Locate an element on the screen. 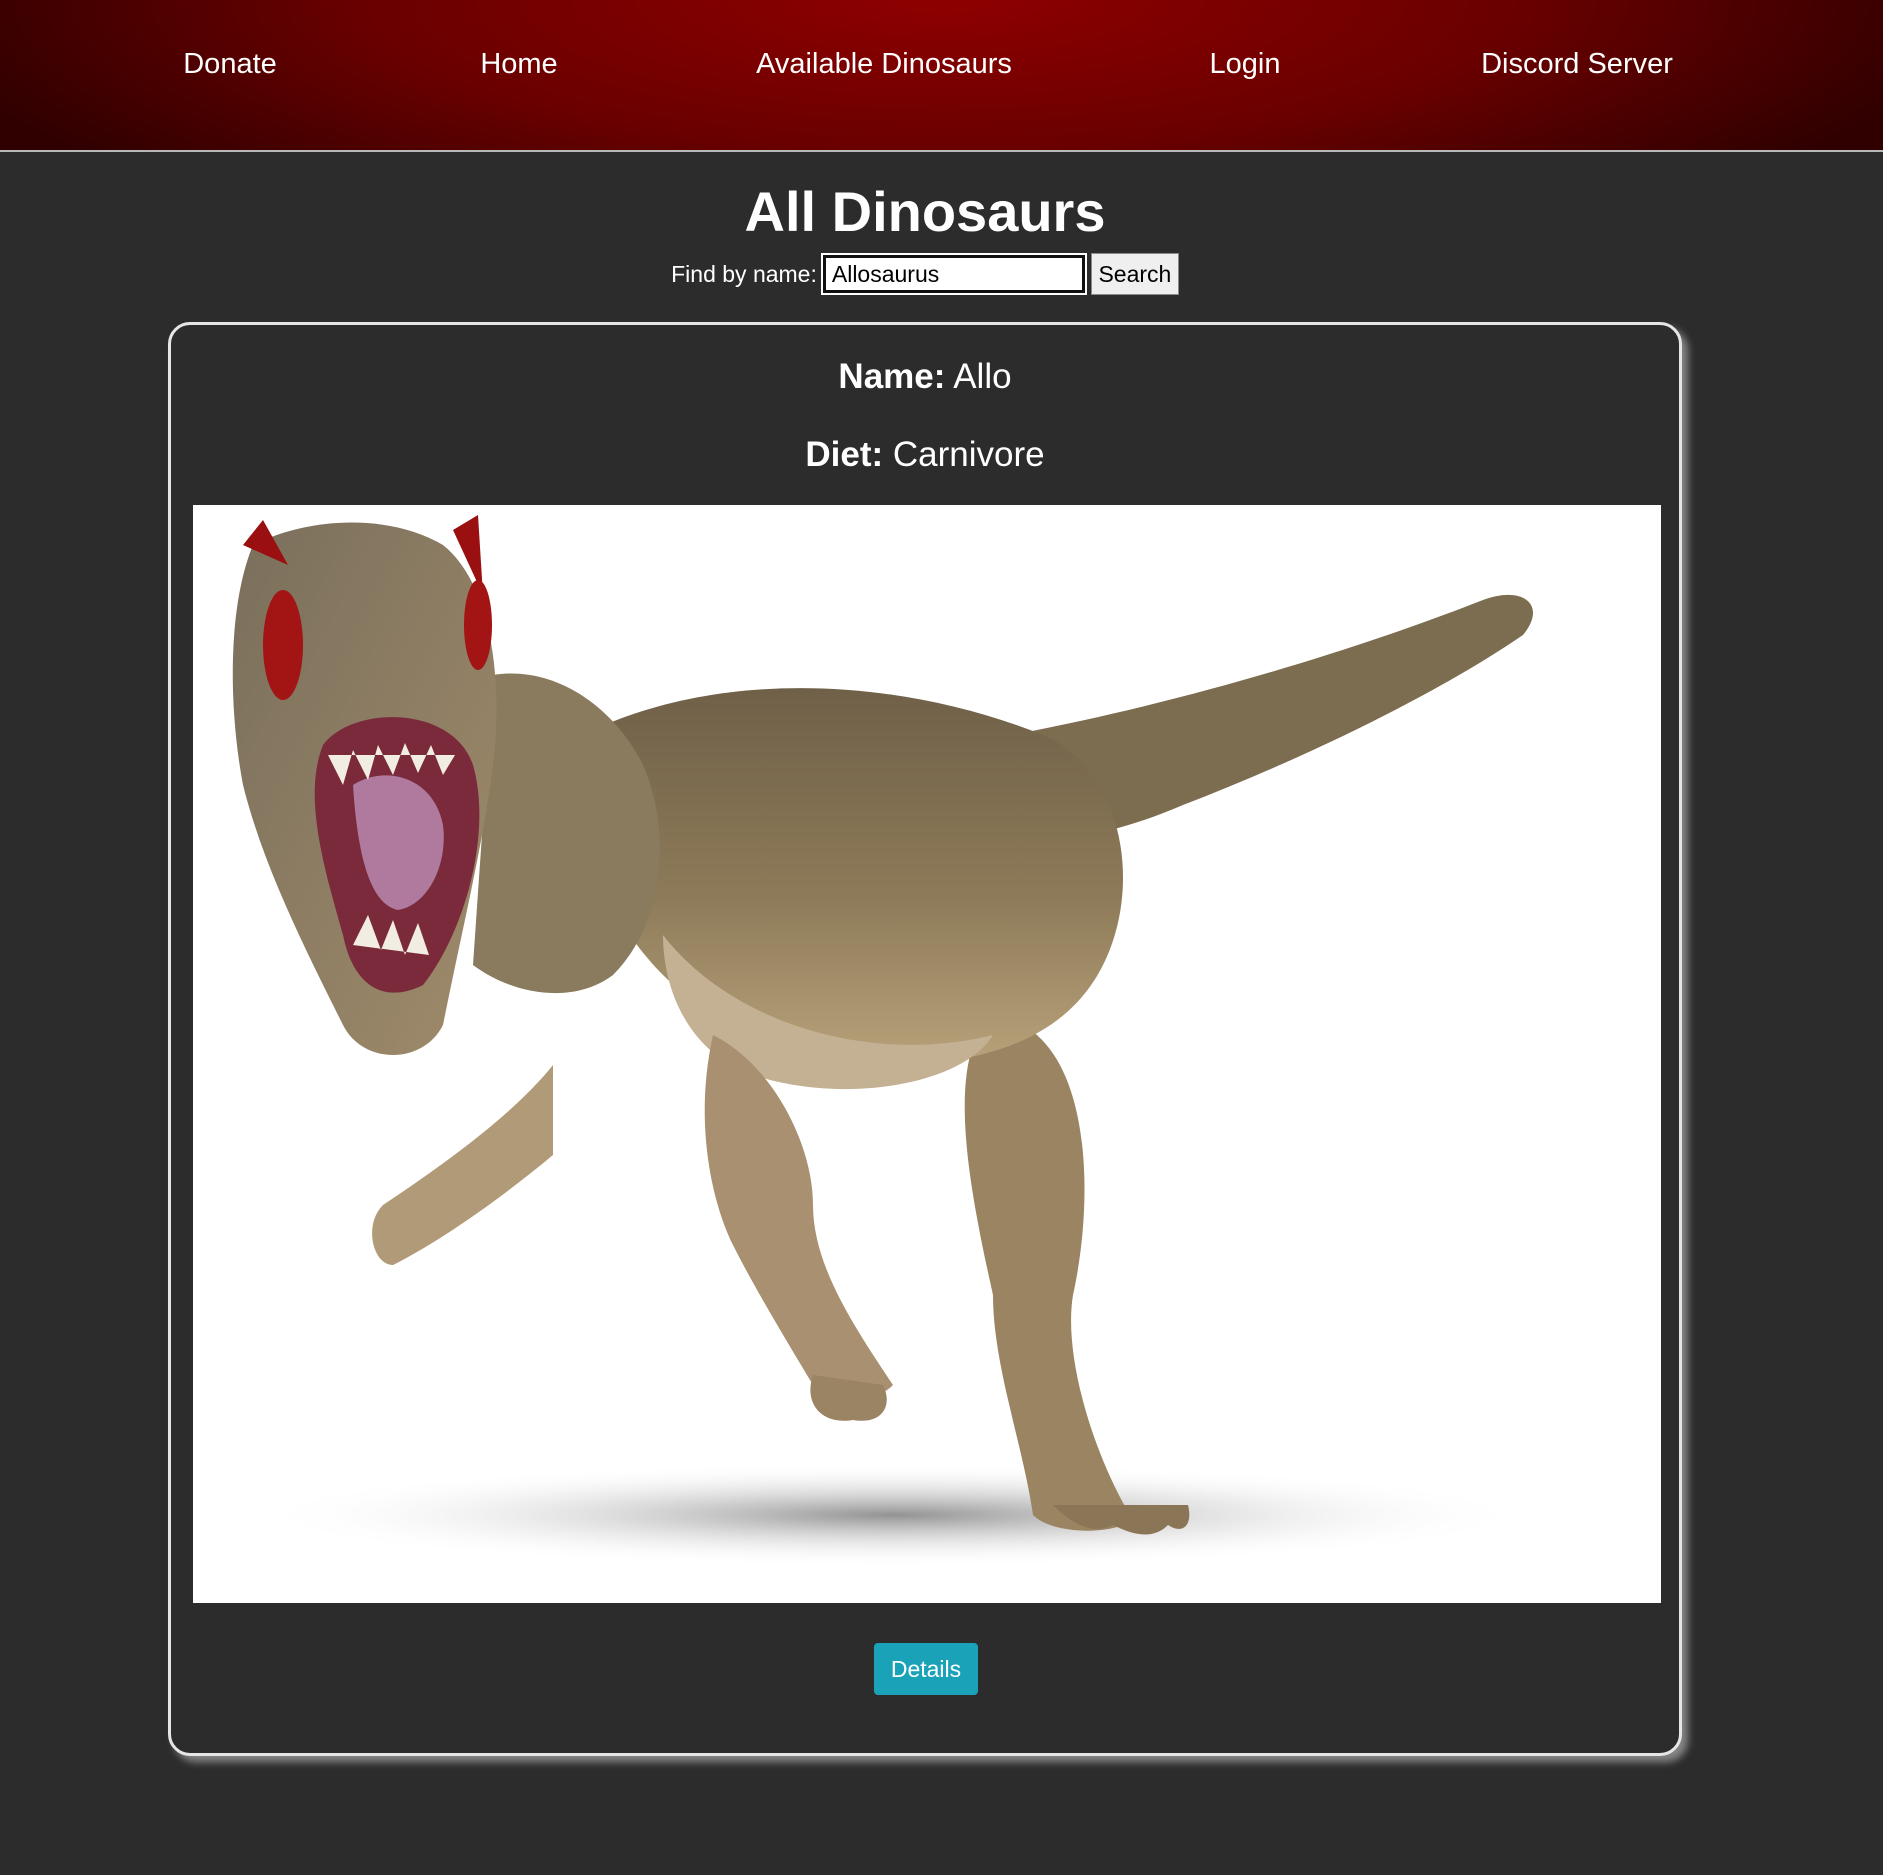 This screenshot has height=1875, width=1883. search-form: Find by name: Search is located at coordinates (925, 274).